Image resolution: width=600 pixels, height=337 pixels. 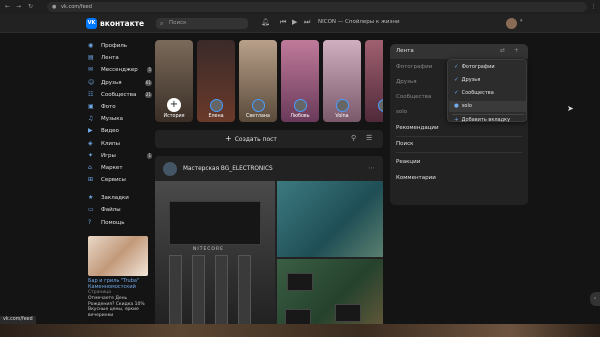 I want to click on post-photo-board, so click(x=330, y=219).